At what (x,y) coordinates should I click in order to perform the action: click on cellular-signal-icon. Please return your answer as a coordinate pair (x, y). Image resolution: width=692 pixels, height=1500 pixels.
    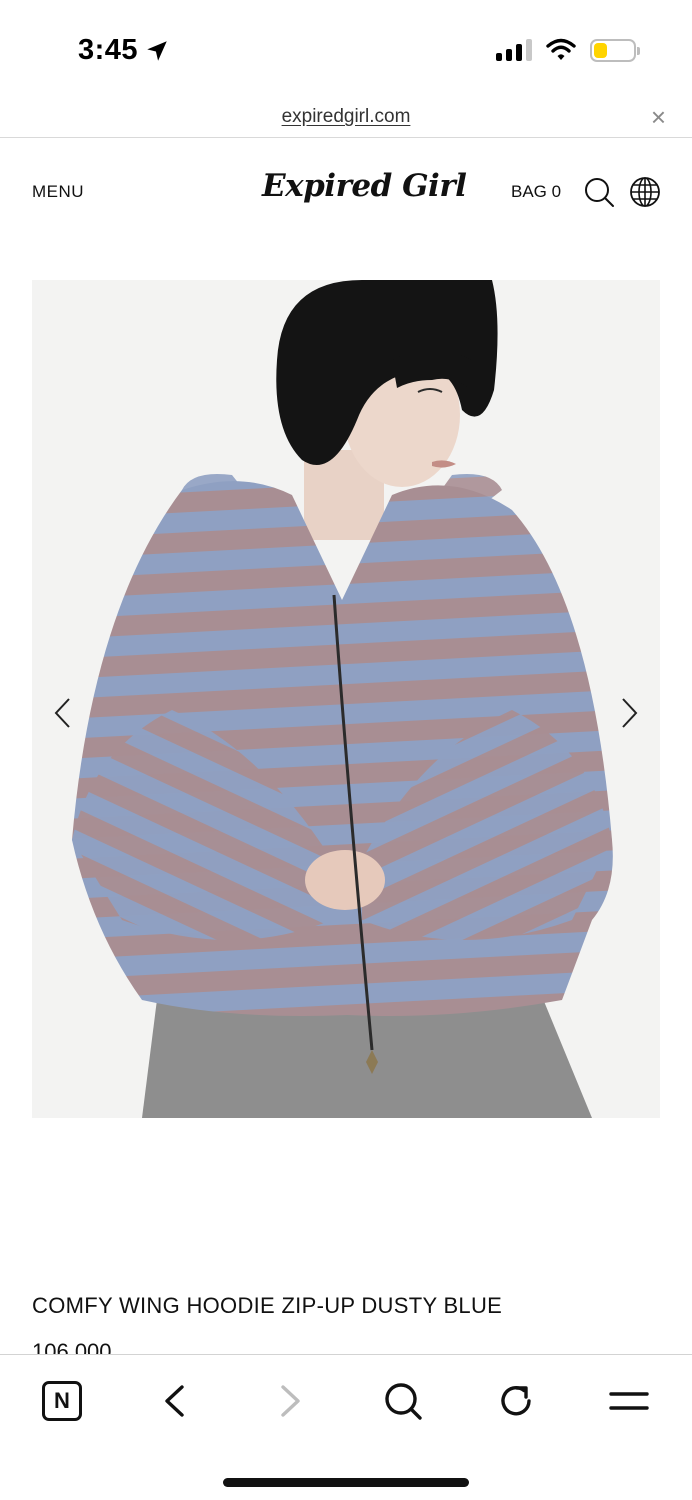
    Looking at the image, I should click on (514, 50).